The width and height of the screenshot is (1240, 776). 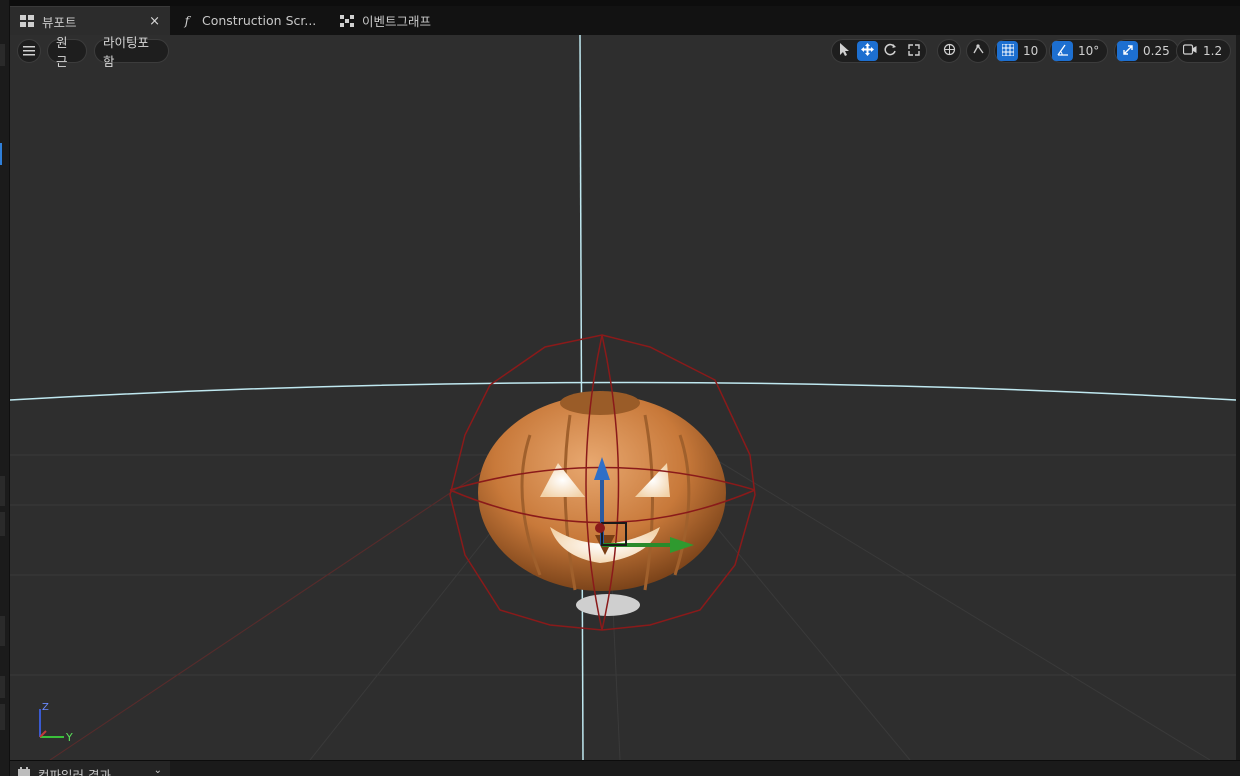 I want to click on viewport-menu-button, so click(x=29, y=51).